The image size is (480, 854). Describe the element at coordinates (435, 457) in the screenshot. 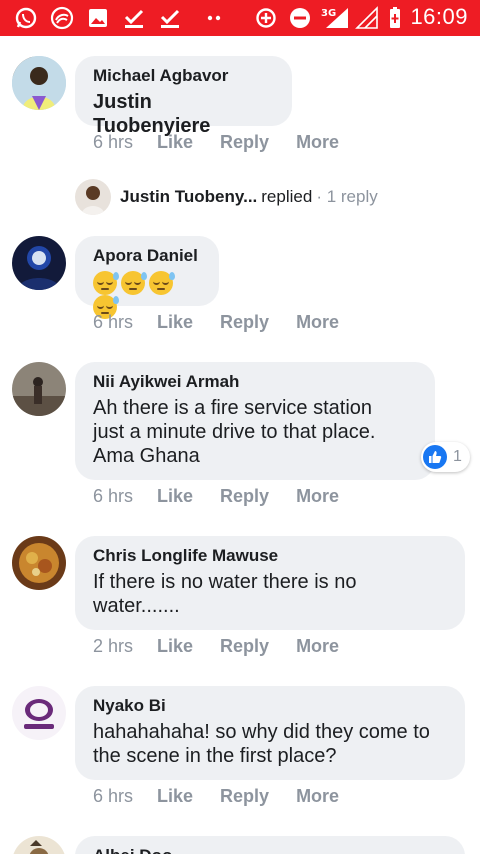

I see `like-reaction-icon` at that location.